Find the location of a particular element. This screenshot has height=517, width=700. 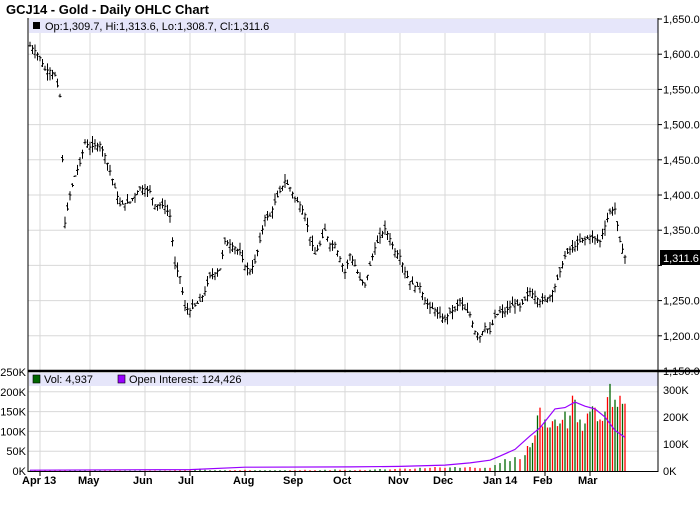

price-tick-label: 1,600.0 is located at coordinates (681, 55).